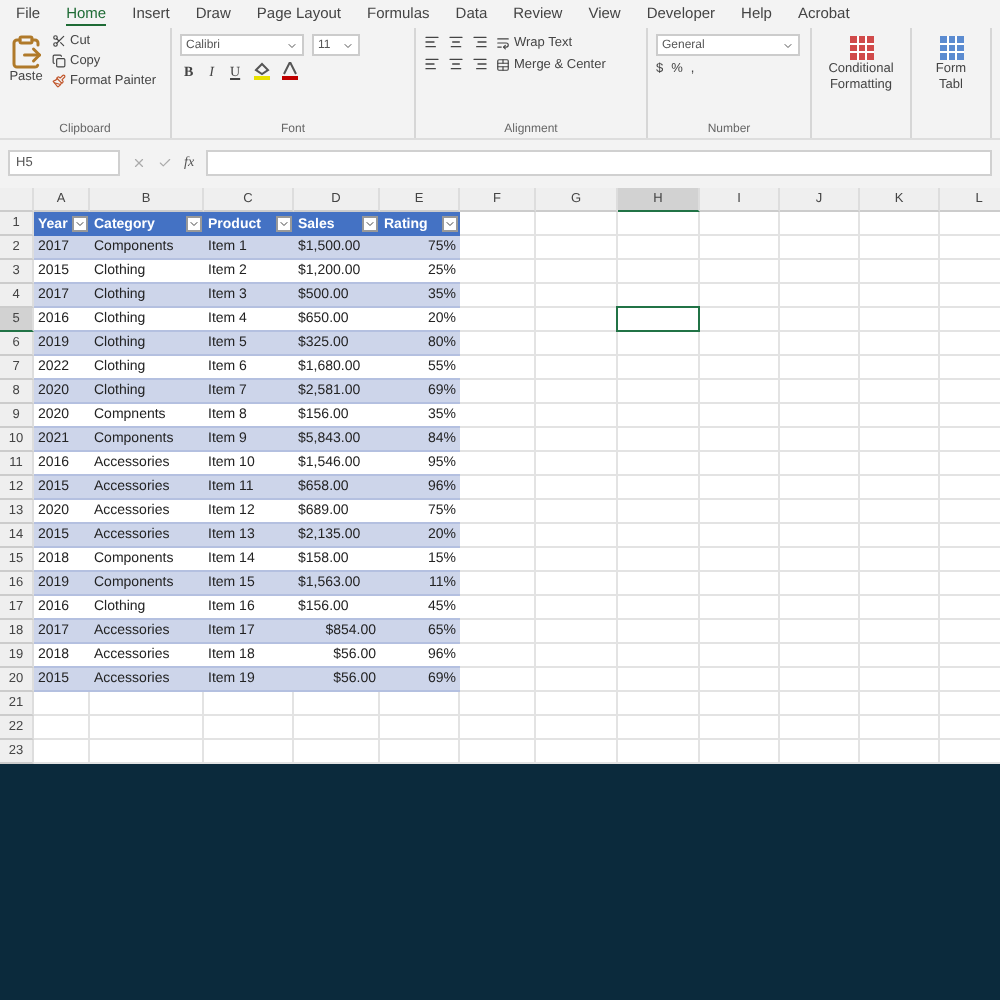 This screenshot has width=1000, height=1000. Describe the element at coordinates (599, 162) in the screenshot. I see `formula-input` at that location.